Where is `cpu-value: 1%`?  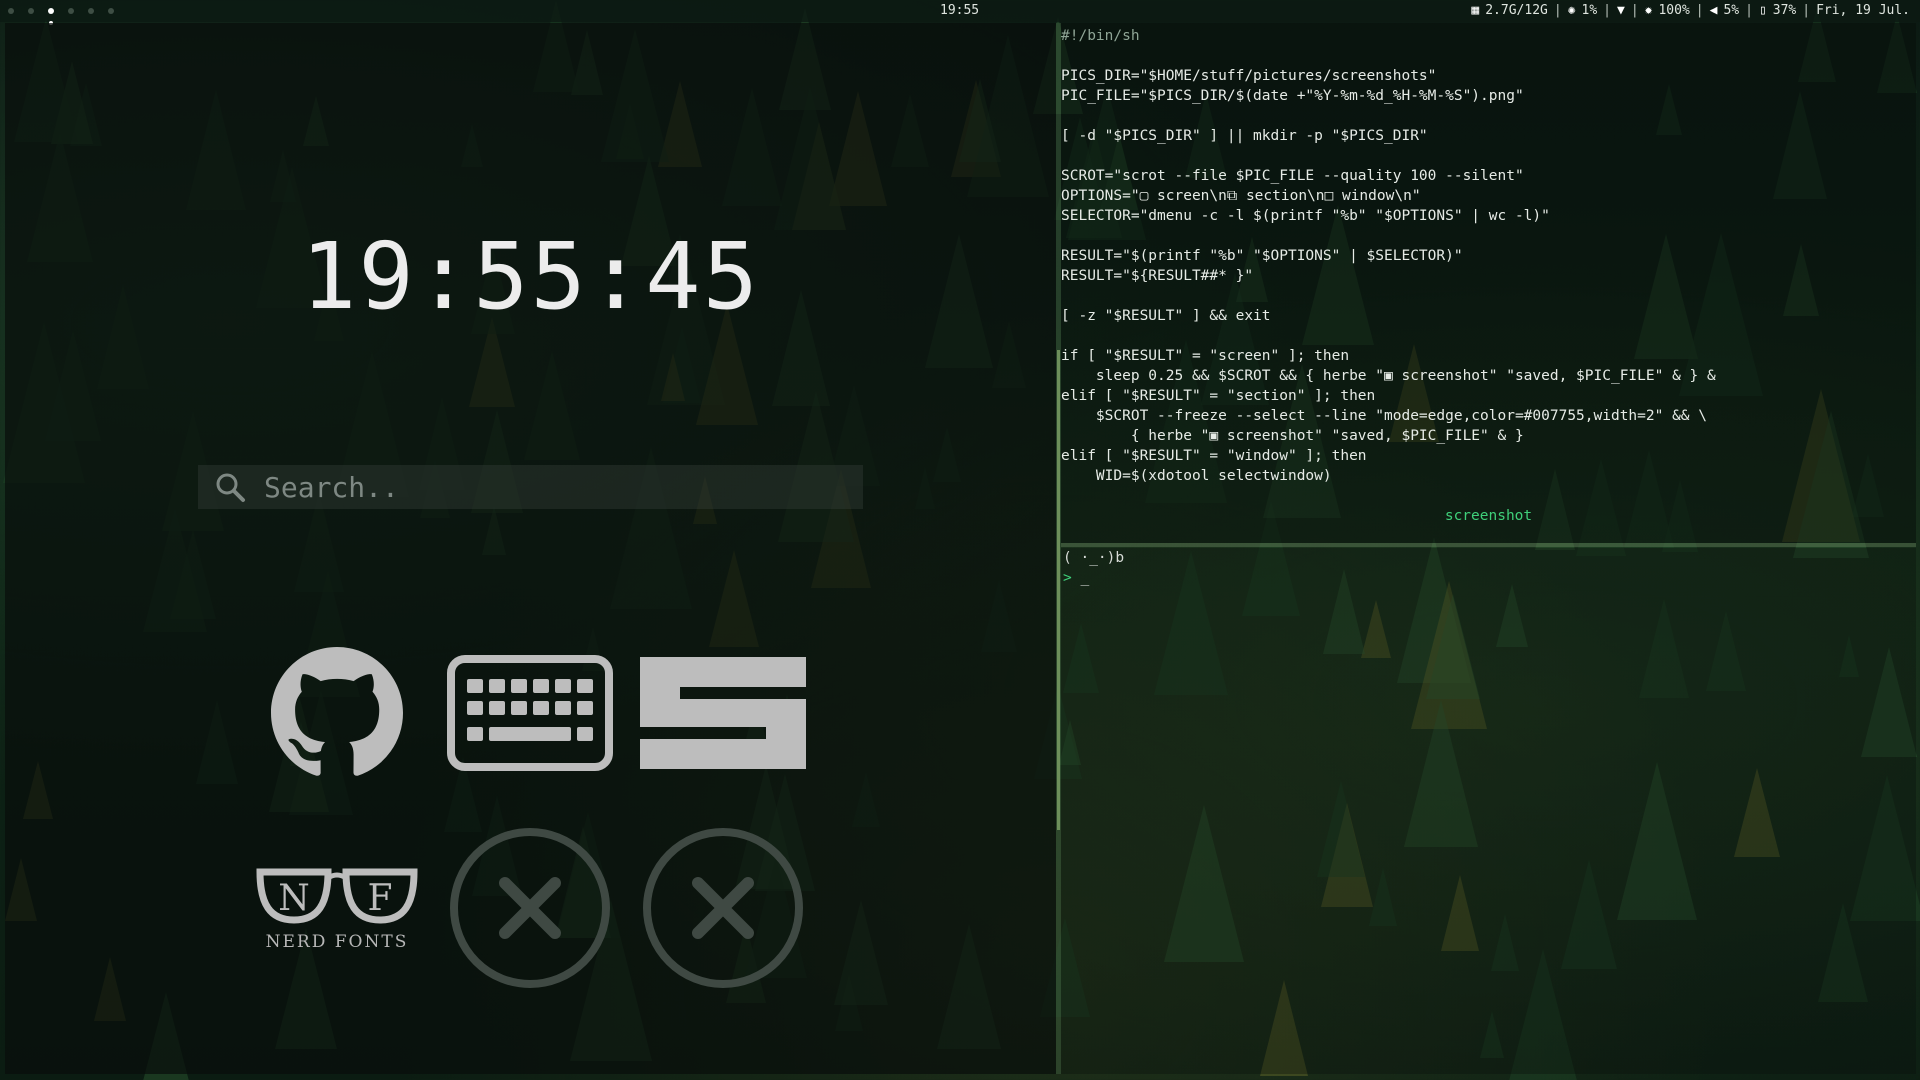 cpu-value: 1% is located at coordinates (1589, 10).